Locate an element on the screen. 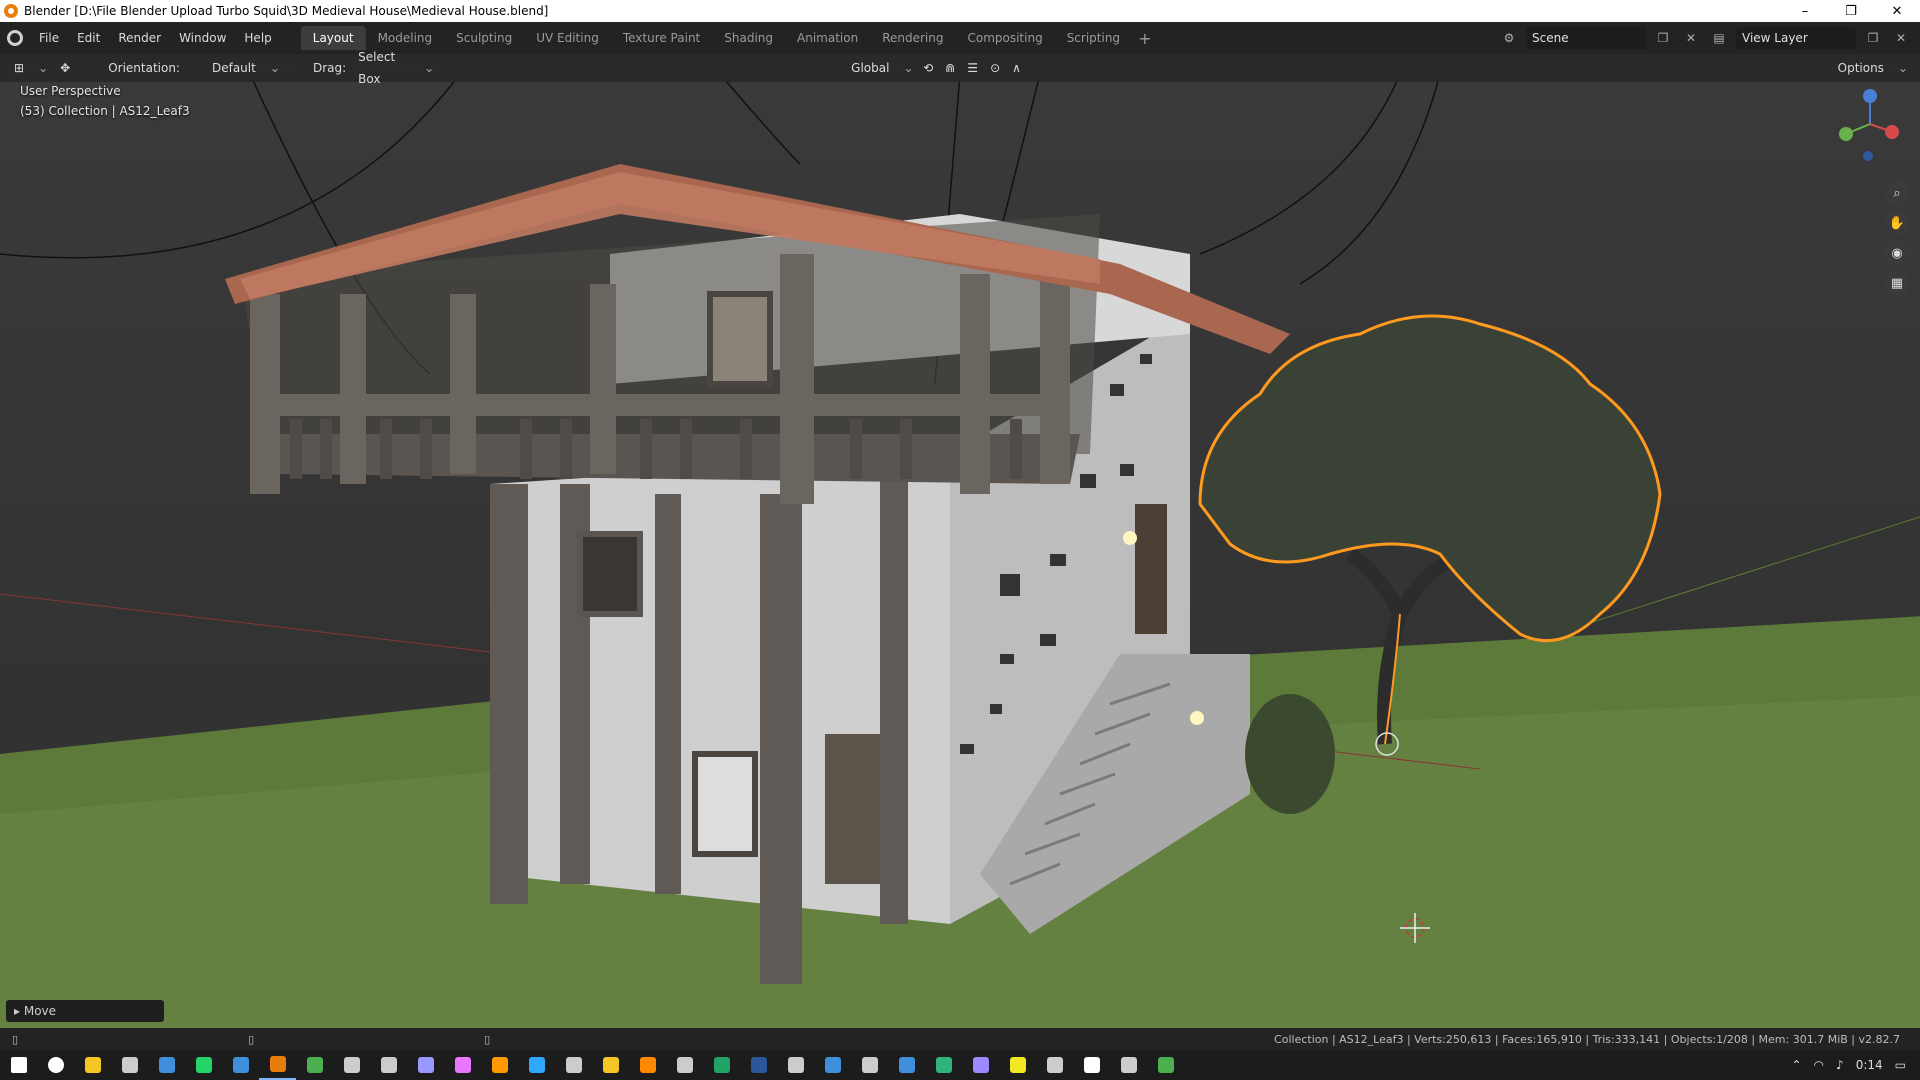 The image size is (1920, 1080). search-icon is located at coordinates (55, 1065).